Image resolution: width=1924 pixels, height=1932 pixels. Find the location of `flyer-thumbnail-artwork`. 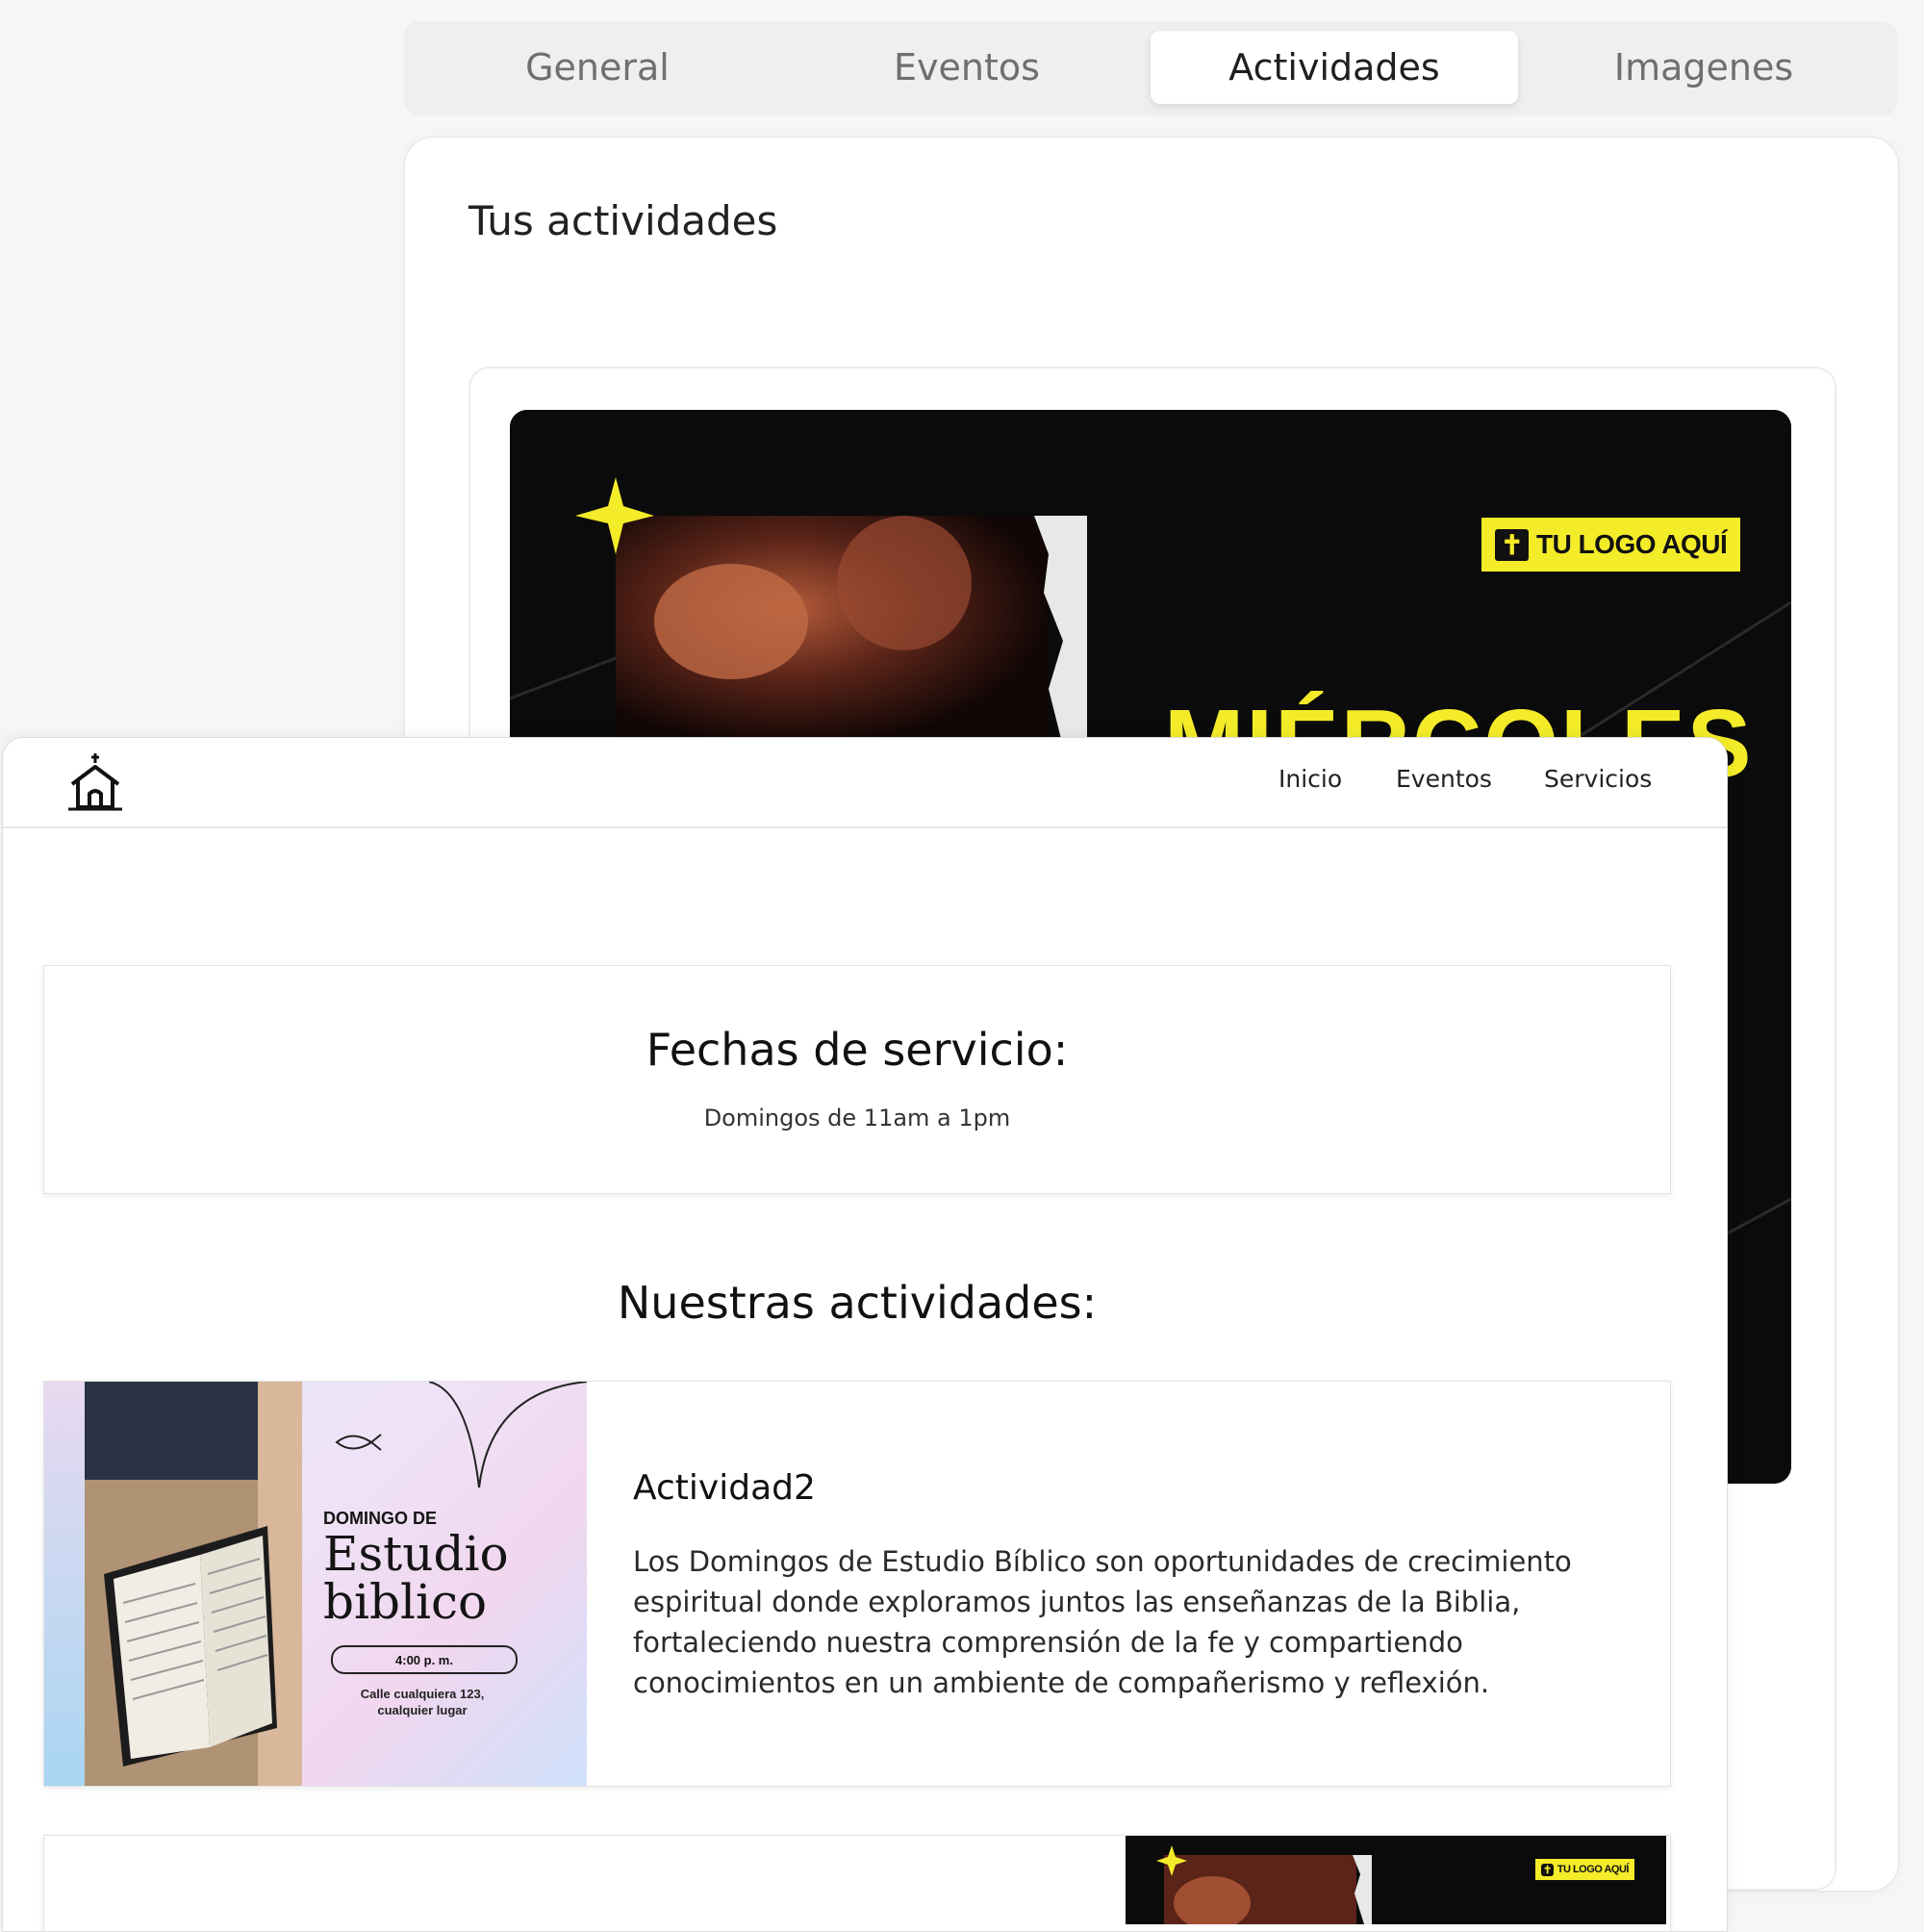

flyer-thumbnail-artwork is located at coordinates (1396, 1880).